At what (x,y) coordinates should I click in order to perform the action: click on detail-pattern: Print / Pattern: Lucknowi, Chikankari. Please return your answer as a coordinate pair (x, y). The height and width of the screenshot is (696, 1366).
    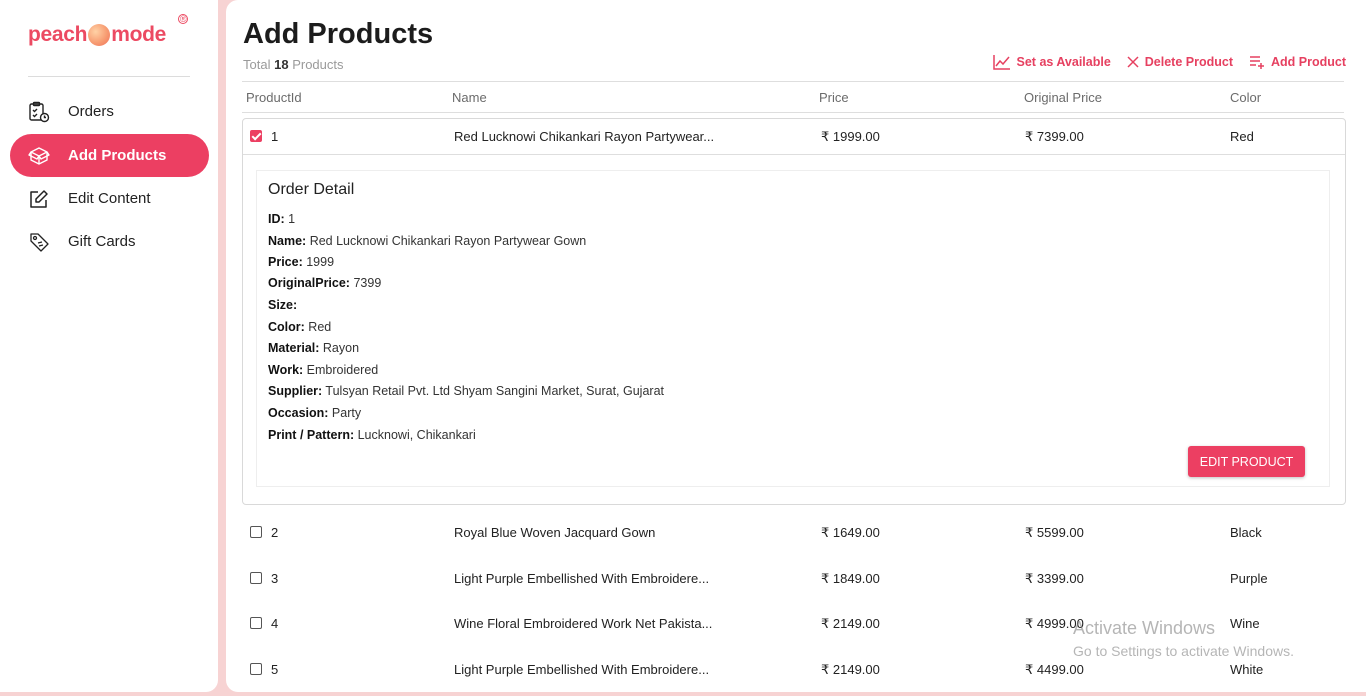
    Looking at the image, I should click on (372, 435).